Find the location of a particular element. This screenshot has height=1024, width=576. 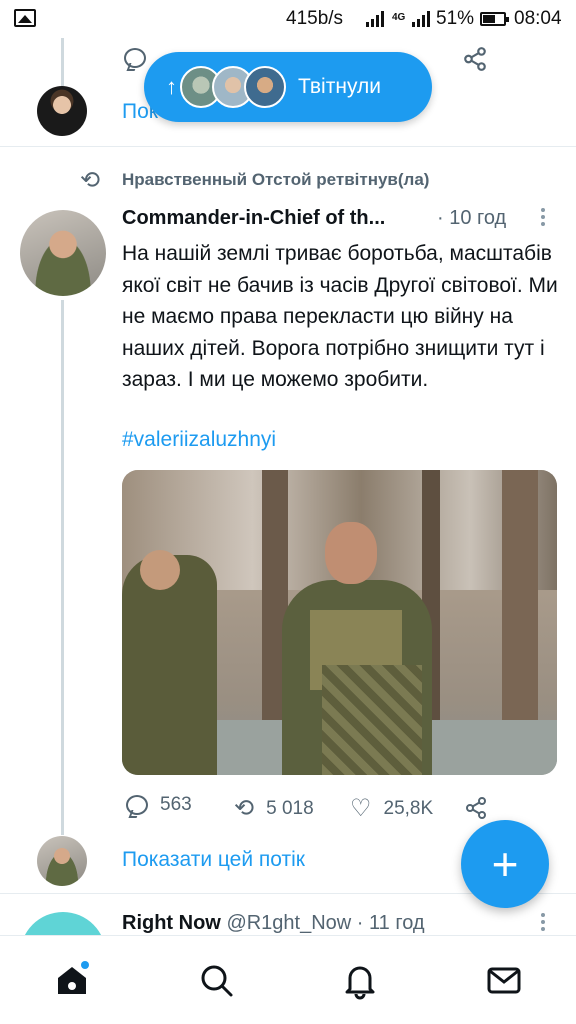

reply-count: 563 is located at coordinates (176, 804).